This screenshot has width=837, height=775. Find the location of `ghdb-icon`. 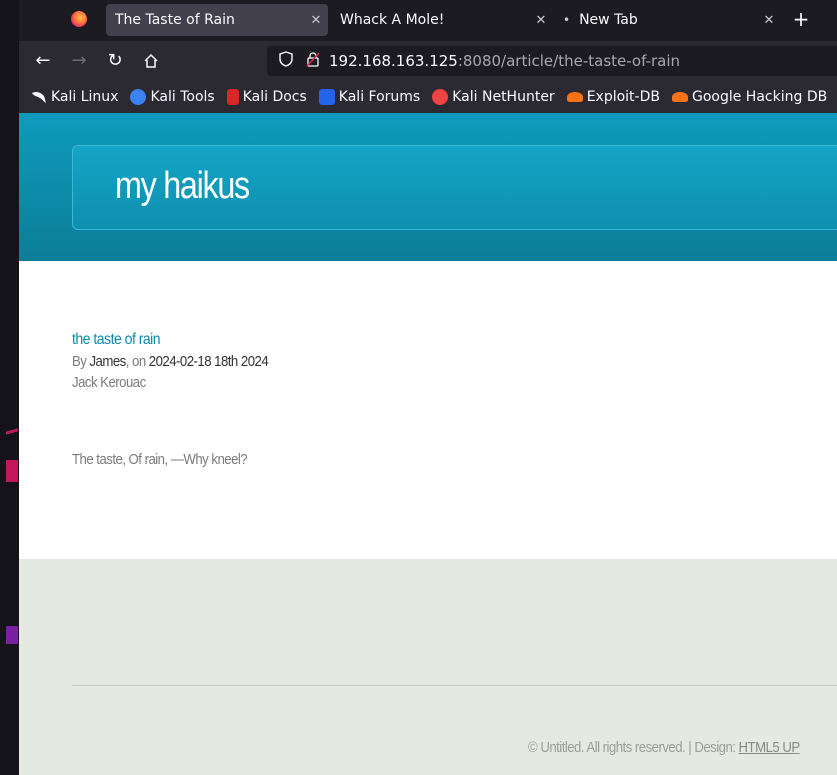

ghdb-icon is located at coordinates (679, 97).